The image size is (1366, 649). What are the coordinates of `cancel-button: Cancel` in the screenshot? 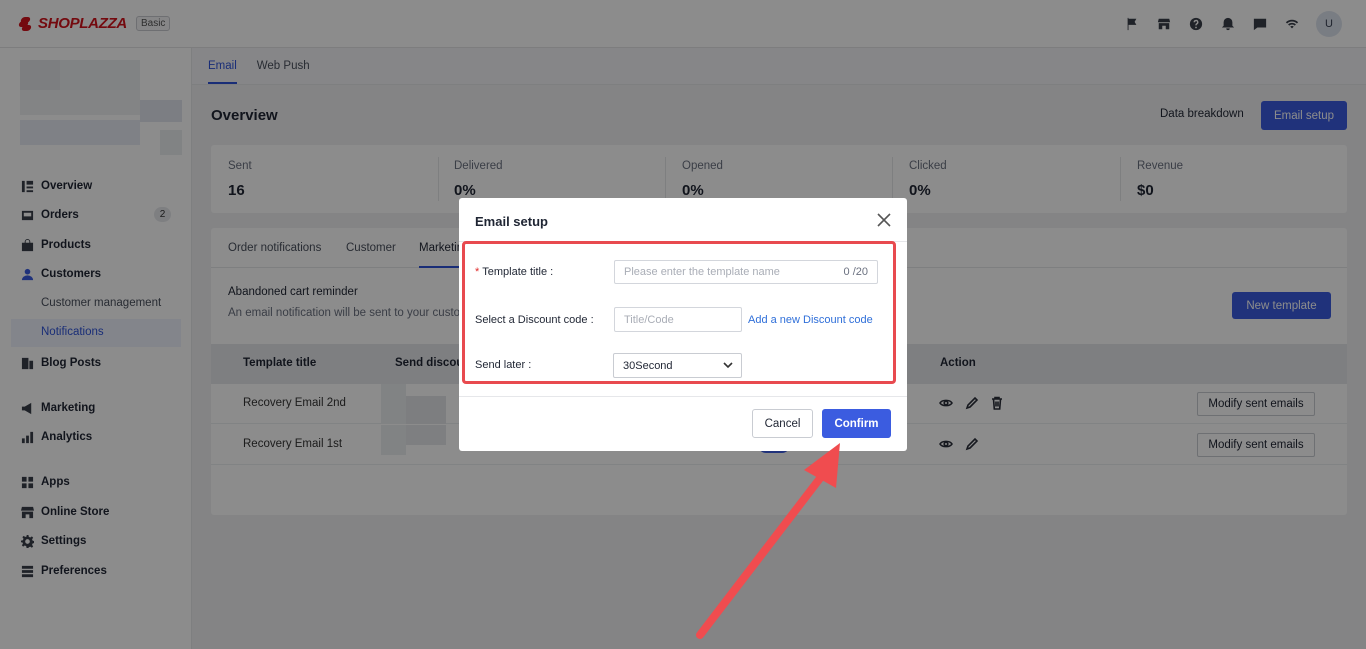 It's located at (782, 423).